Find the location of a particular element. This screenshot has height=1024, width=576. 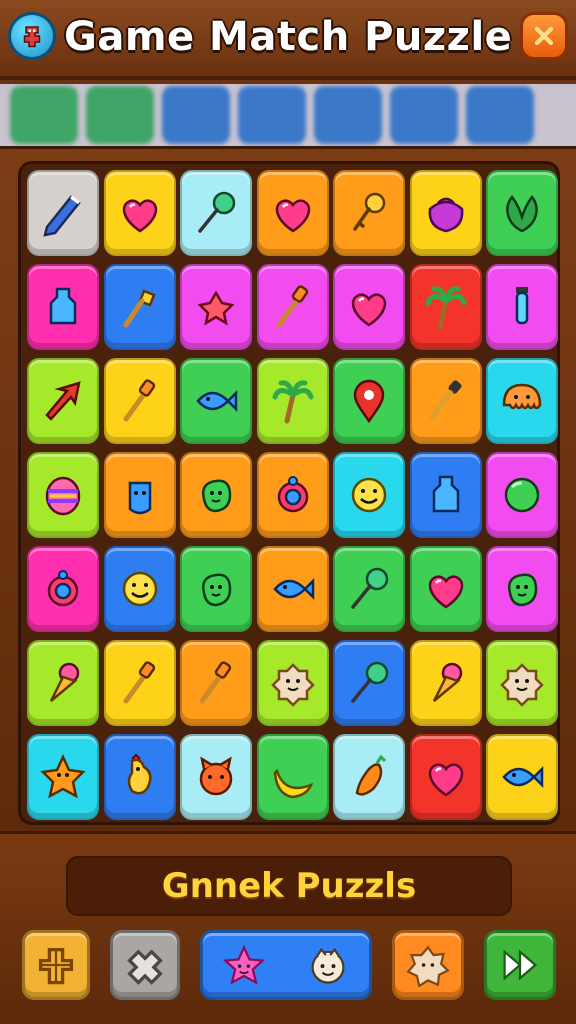

palm-tree-icon is located at coordinates (445, 308).